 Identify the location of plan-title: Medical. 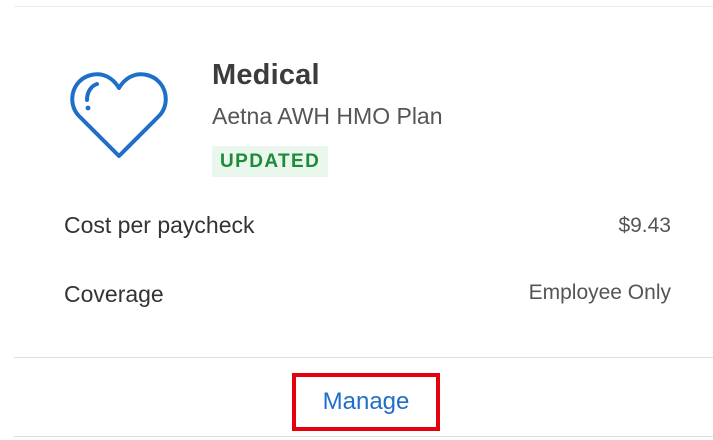
(266, 75).